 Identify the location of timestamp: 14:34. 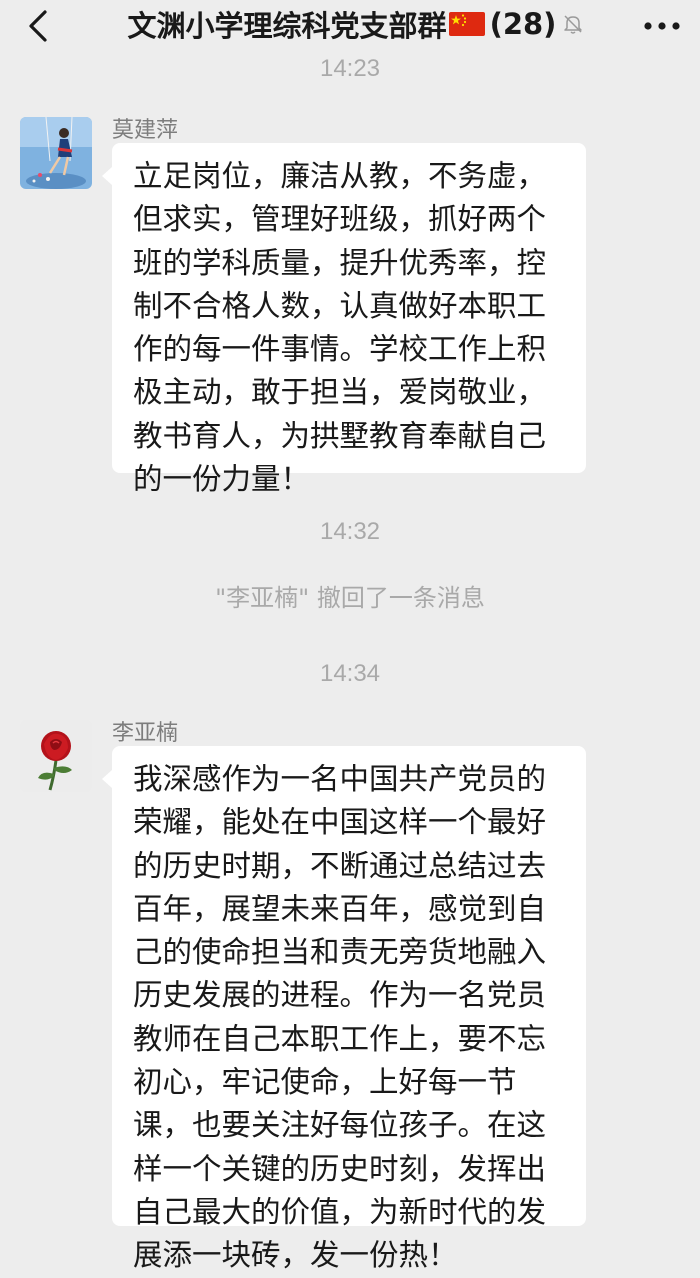
(350, 673).